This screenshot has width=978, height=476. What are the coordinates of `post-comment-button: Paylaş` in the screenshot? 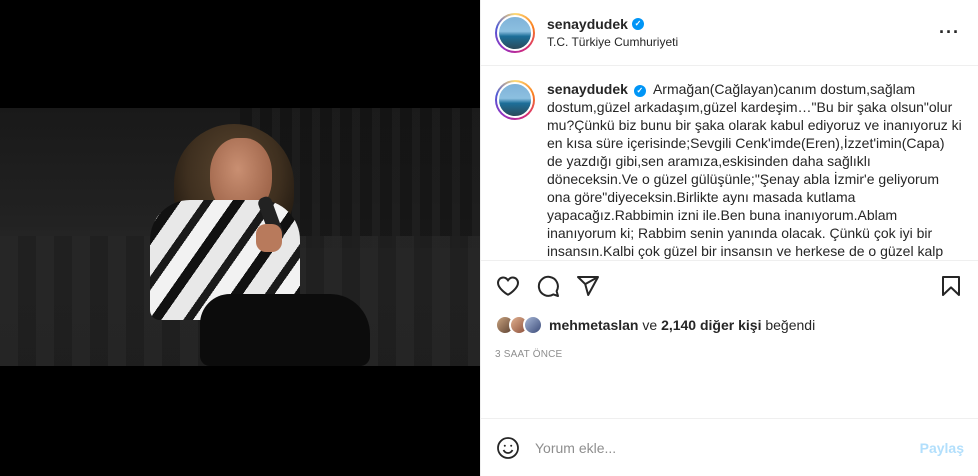 It's located at (942, 448).